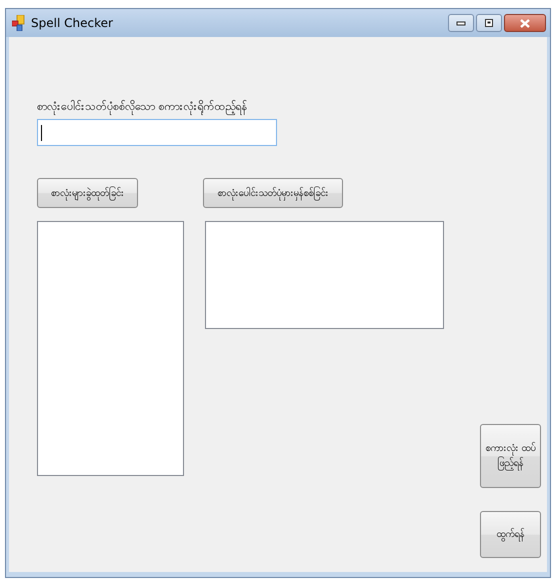 The image size is (553, 582). What do you see at coordinates (141, 107) in the screenshot?
I see `field-label: စာလုံးပေါင်းသတ်ပုံစစ်လိုသော စကားလုံးရိုက်ထည့်ရန်` at bounding box center [141, 107].